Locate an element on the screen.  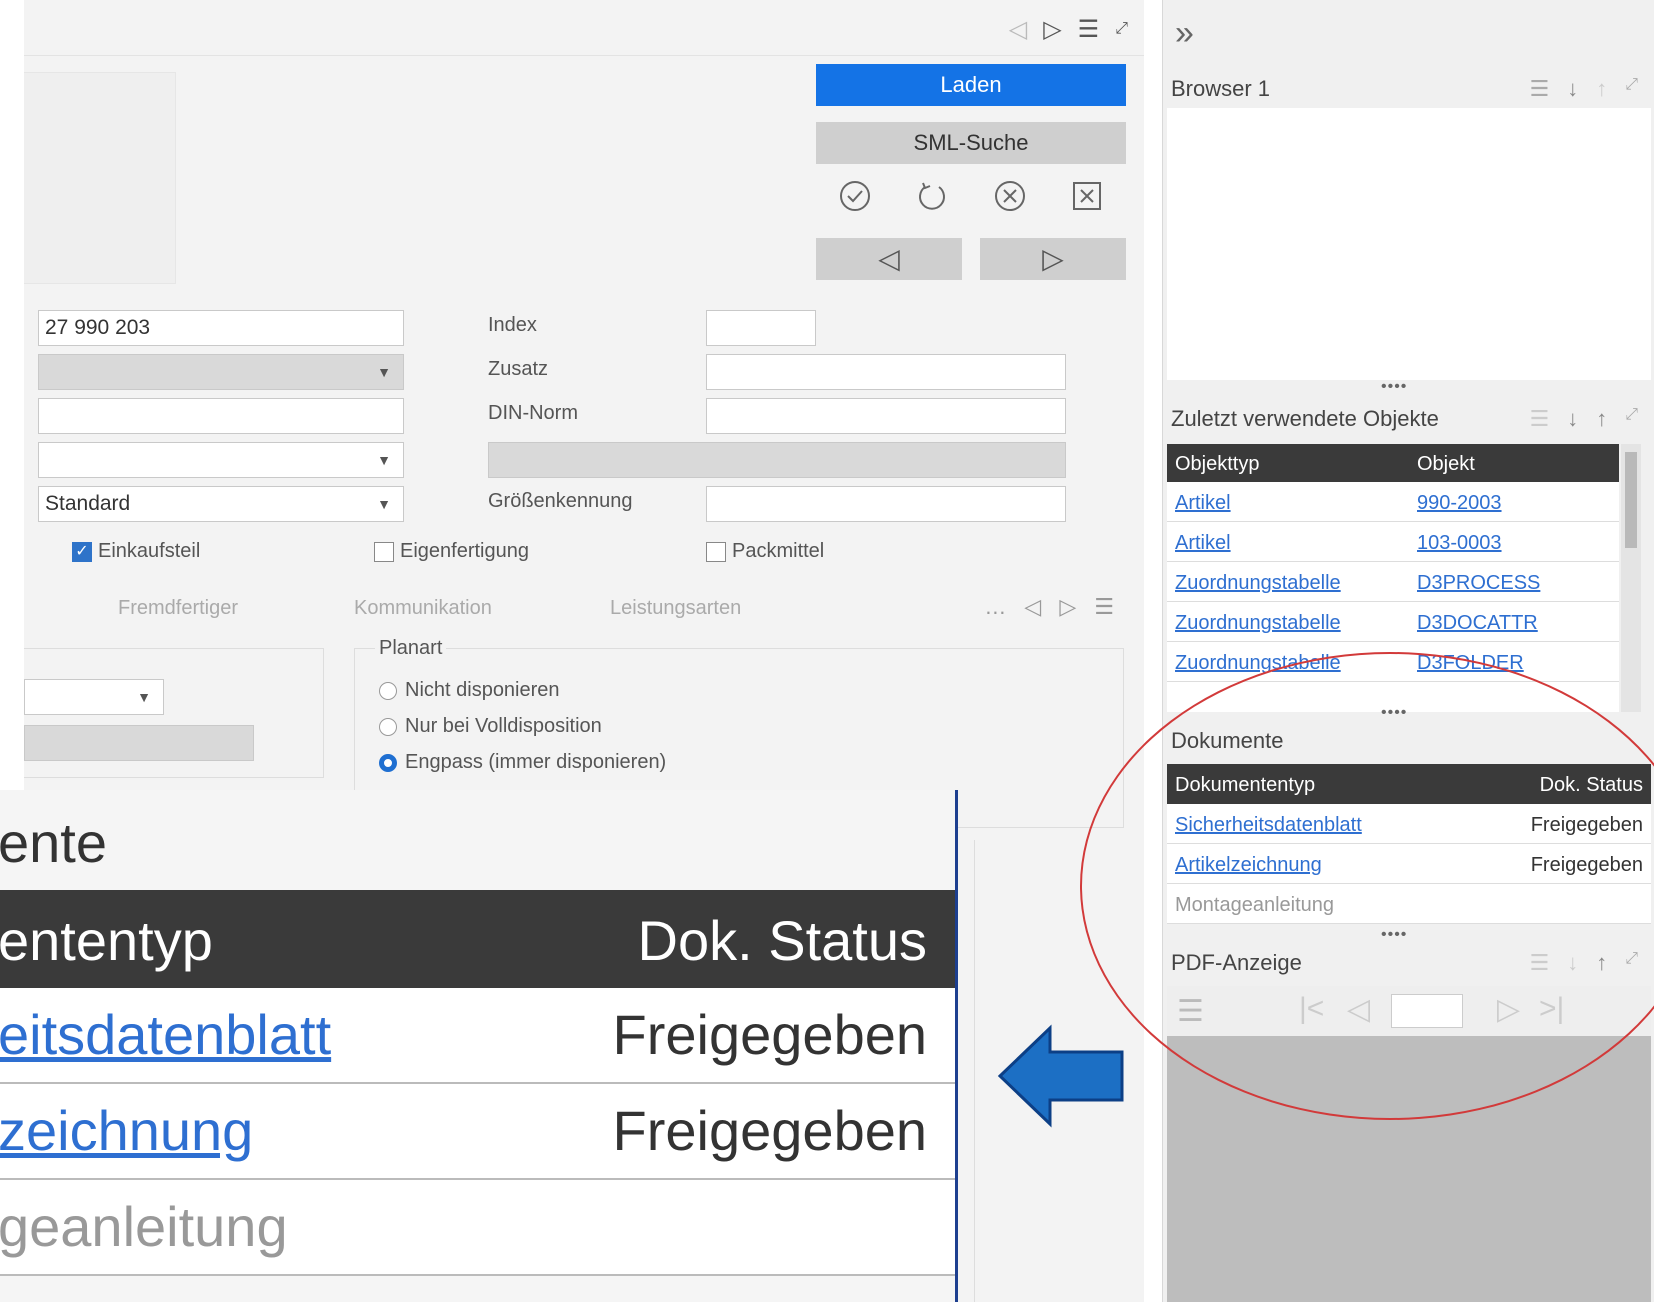
standard-select-value: Standard is located at coordinates (88, 503).